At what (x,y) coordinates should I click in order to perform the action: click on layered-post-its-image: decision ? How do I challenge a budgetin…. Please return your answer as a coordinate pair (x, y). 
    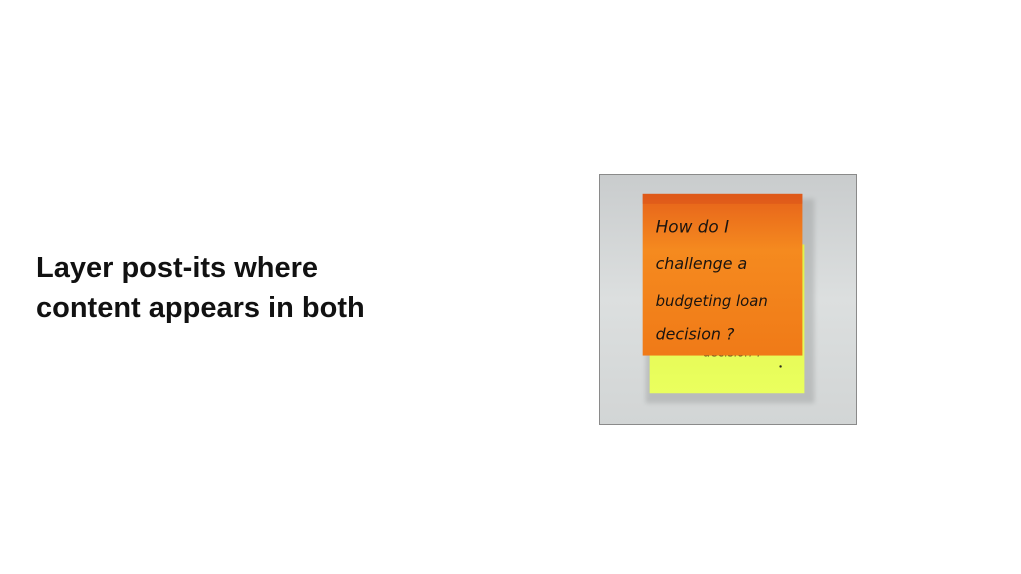
    Looking at the image, I should click on (728, 299).